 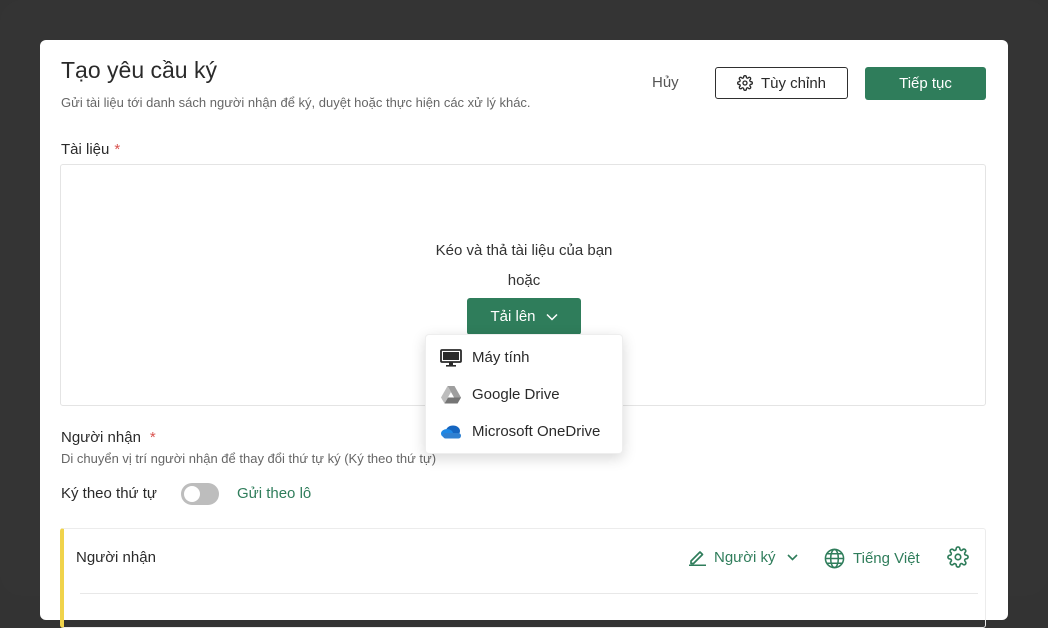 I want to click on recipient-card-divider, so click(x=529, y=593).